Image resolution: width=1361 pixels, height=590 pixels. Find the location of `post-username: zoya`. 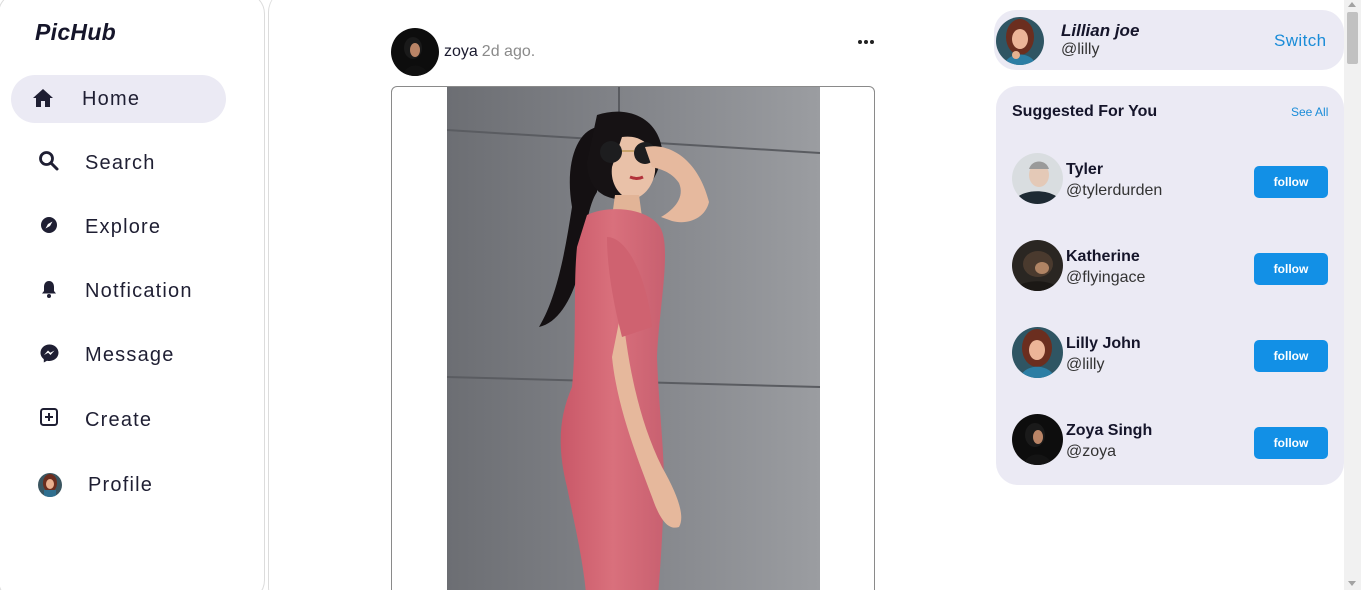

post-username: zoya is located at coordinates (461, 52).